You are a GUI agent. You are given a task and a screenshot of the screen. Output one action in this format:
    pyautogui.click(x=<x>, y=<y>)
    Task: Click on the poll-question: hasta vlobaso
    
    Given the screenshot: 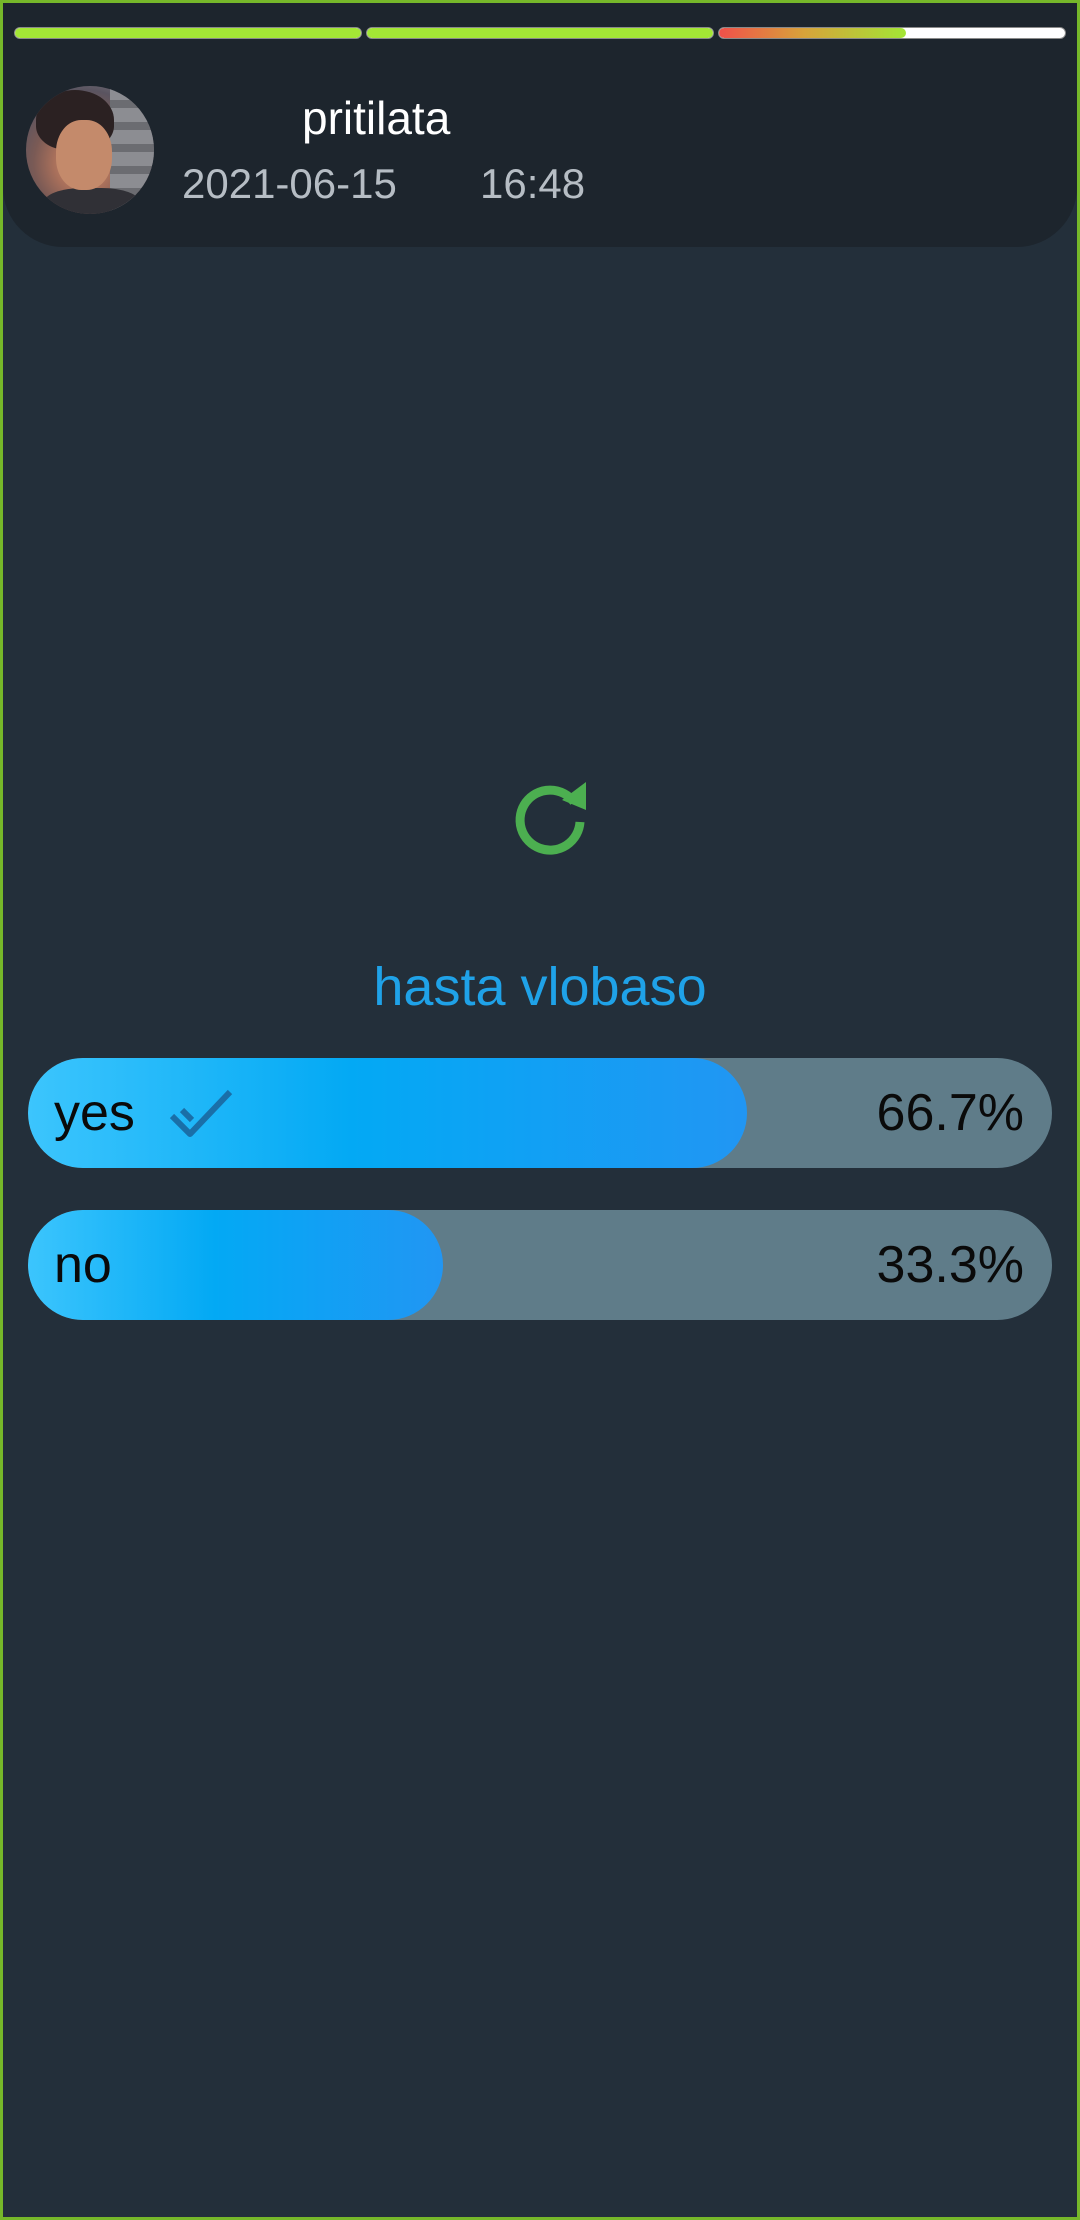 What is the action you would take?
    pyautogui.click(x=540, y=987)
    